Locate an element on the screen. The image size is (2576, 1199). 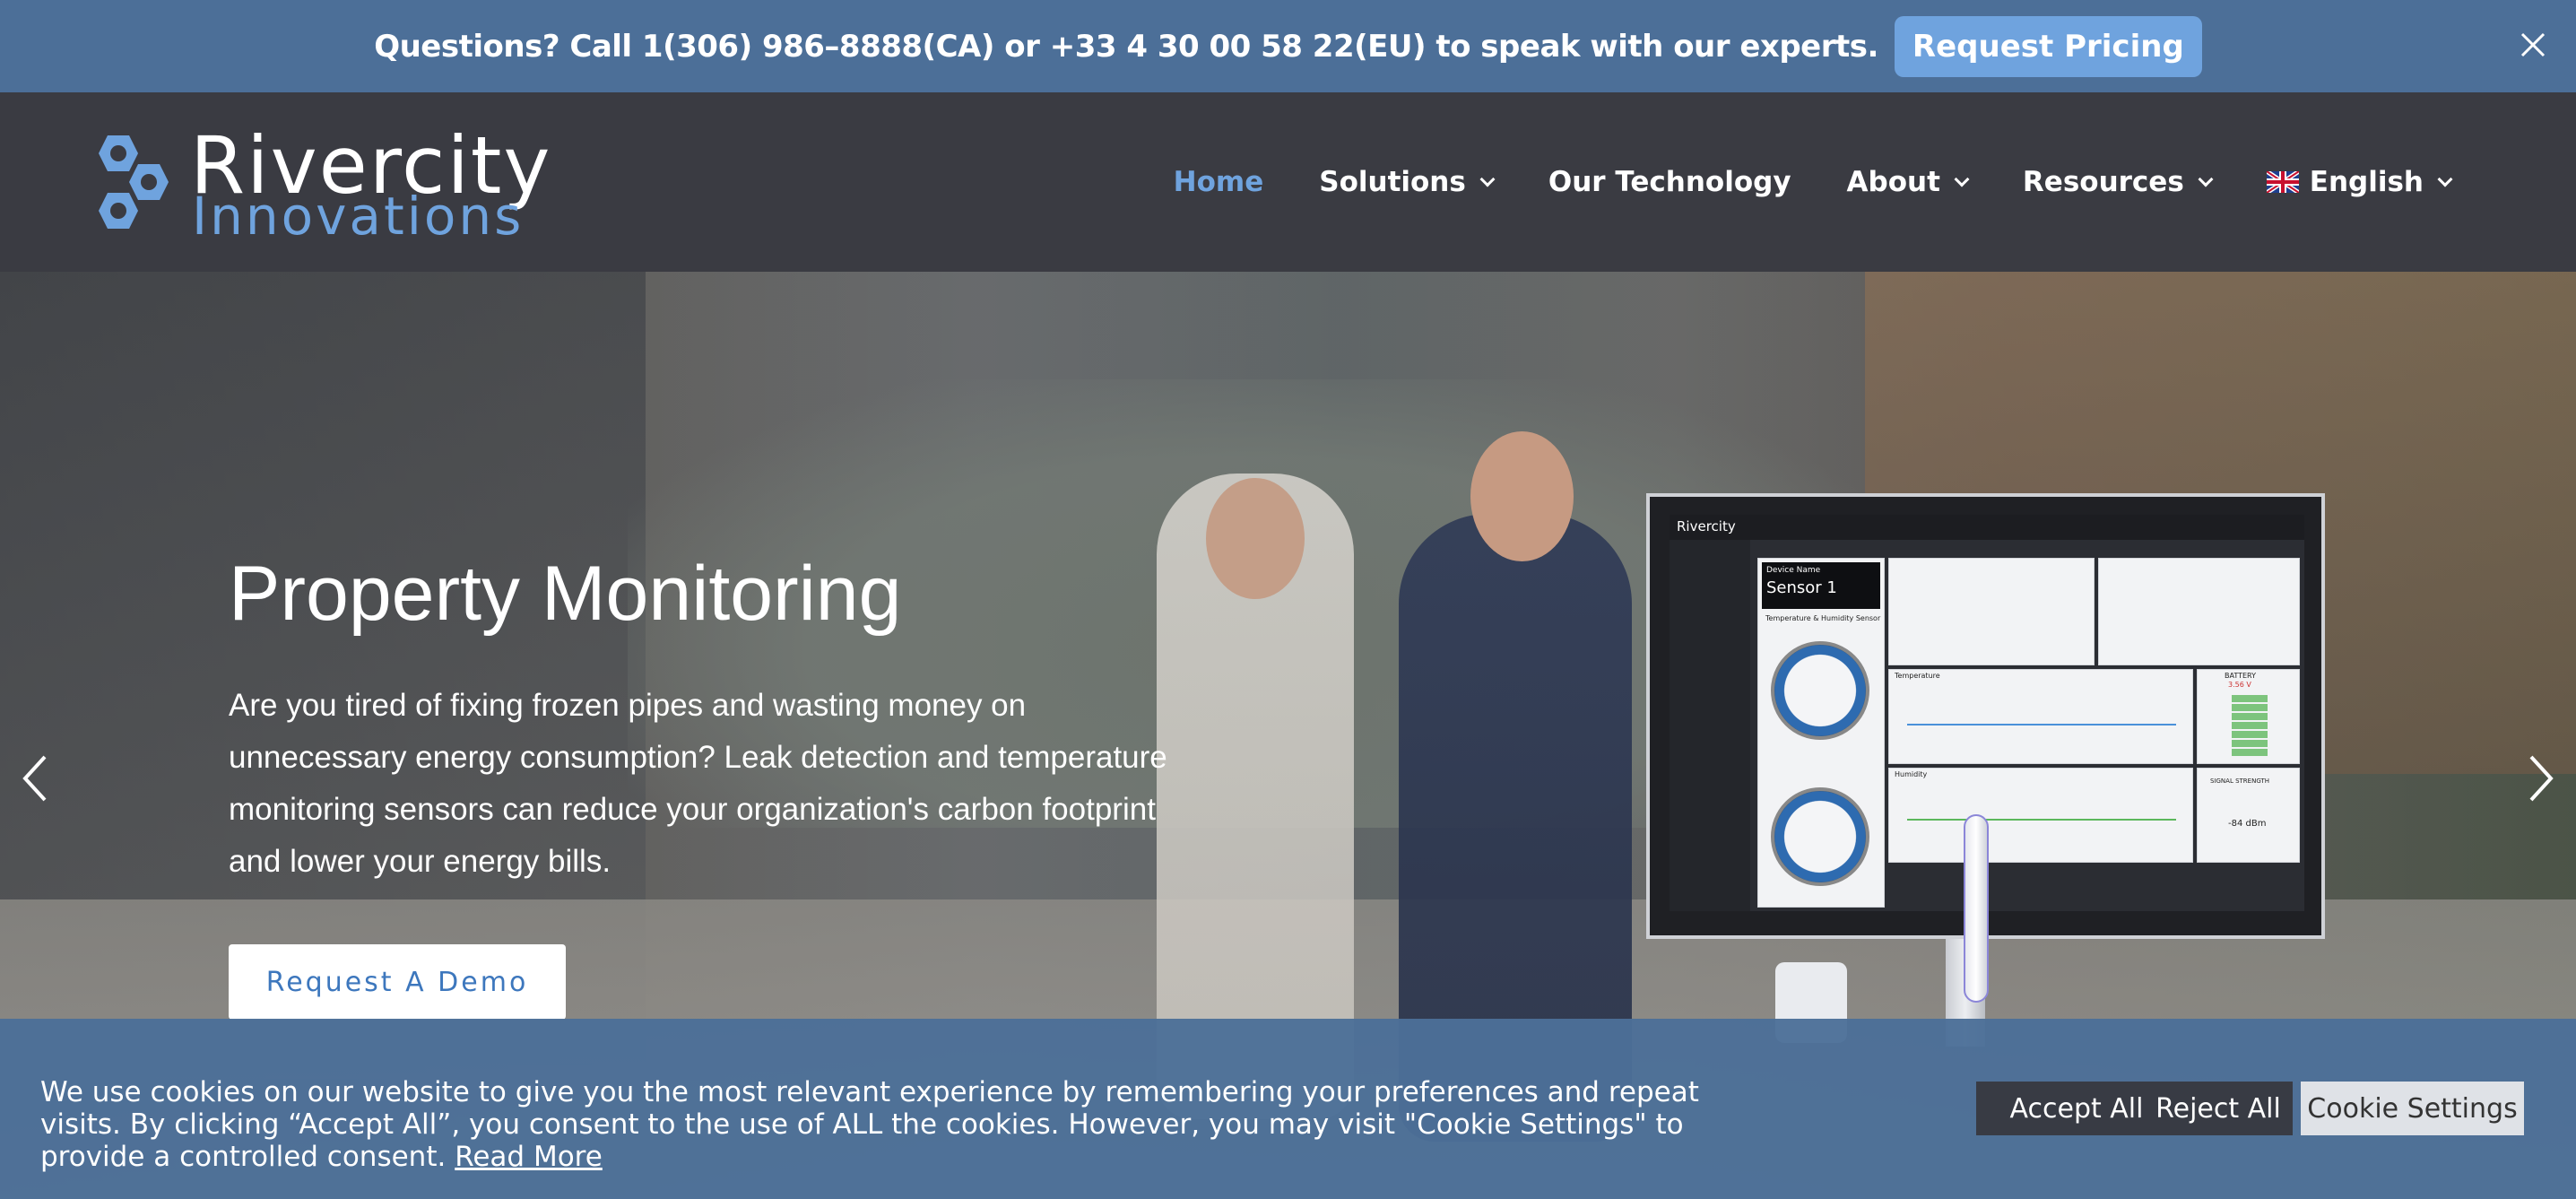
read-more-link: Read More is located at coordinates (529, 1157).